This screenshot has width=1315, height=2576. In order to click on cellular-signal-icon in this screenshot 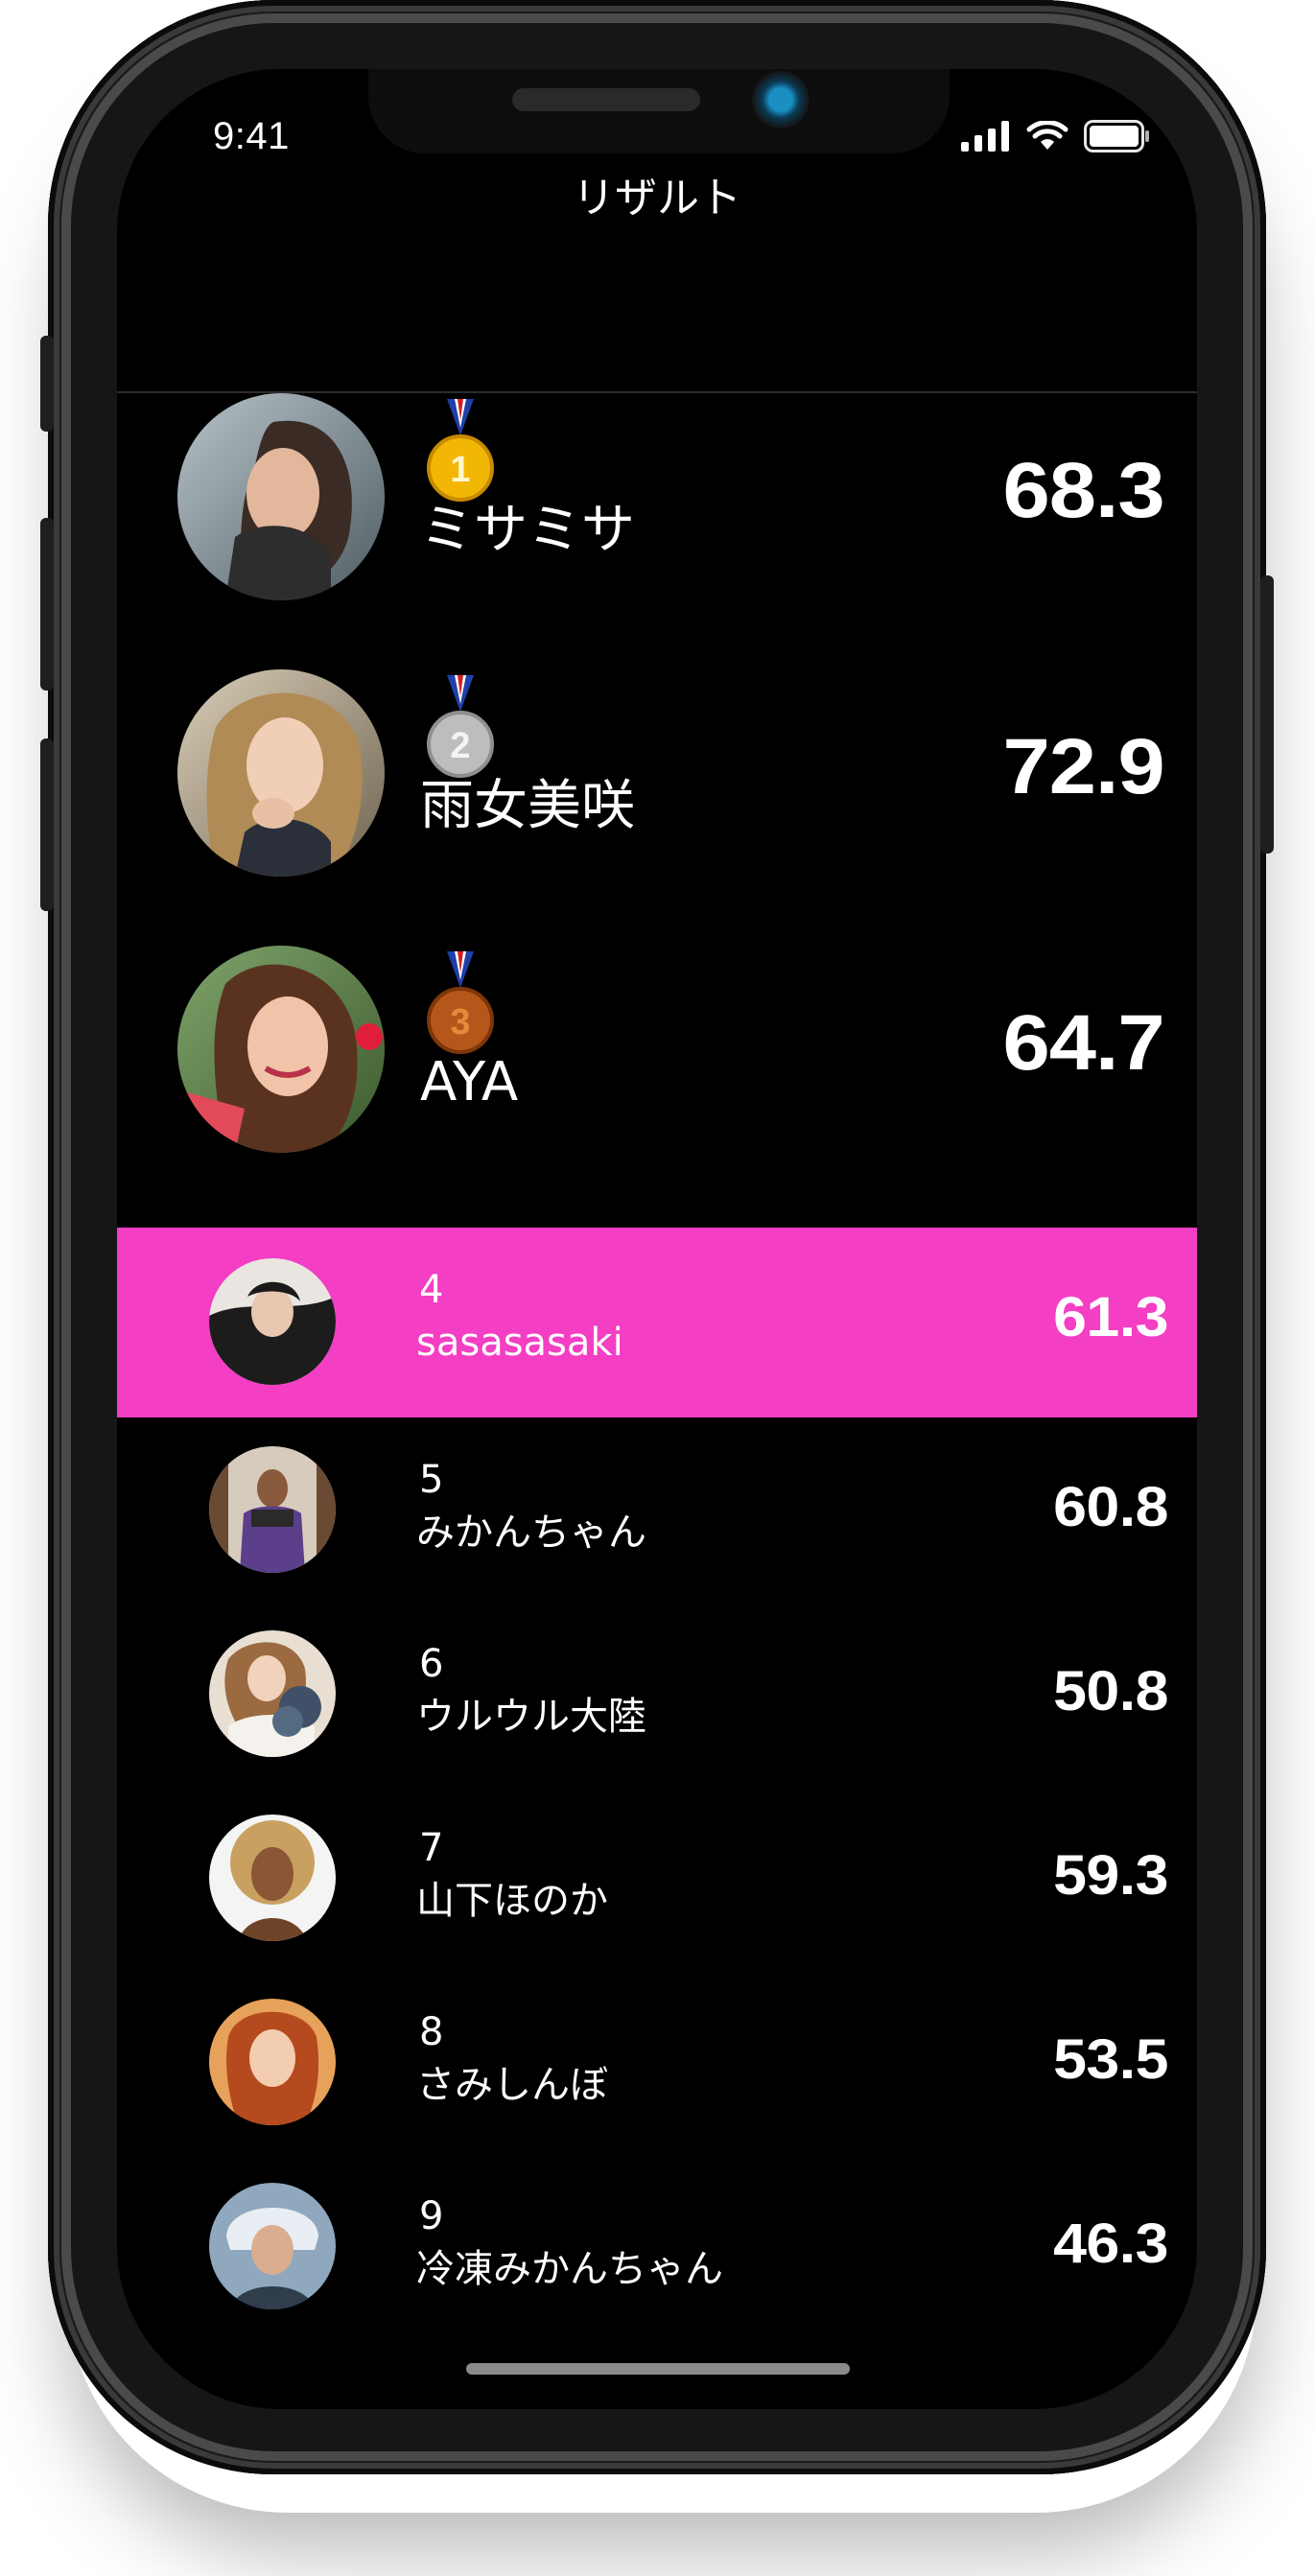, I will do `click(986, 136)`.